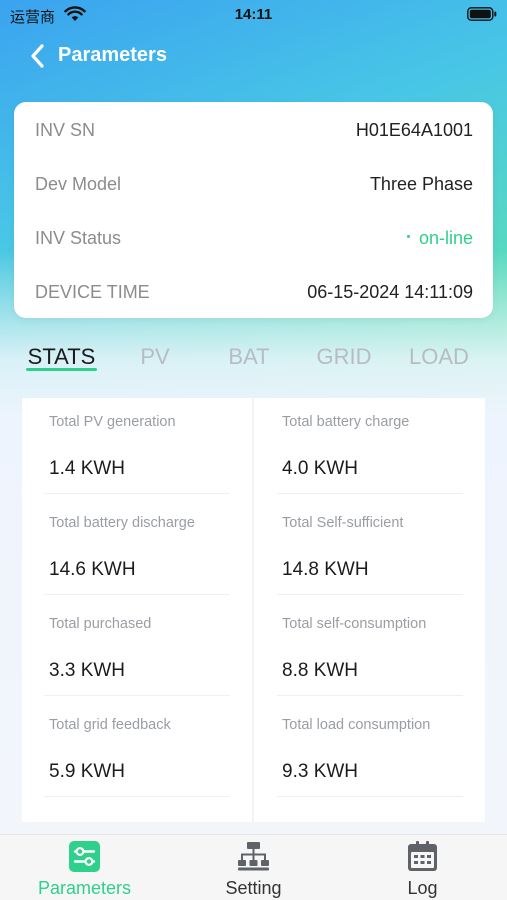  Describe the element at coordinates (78, 184) in the screenshot. I see `info-label: Dev Model` at that location.